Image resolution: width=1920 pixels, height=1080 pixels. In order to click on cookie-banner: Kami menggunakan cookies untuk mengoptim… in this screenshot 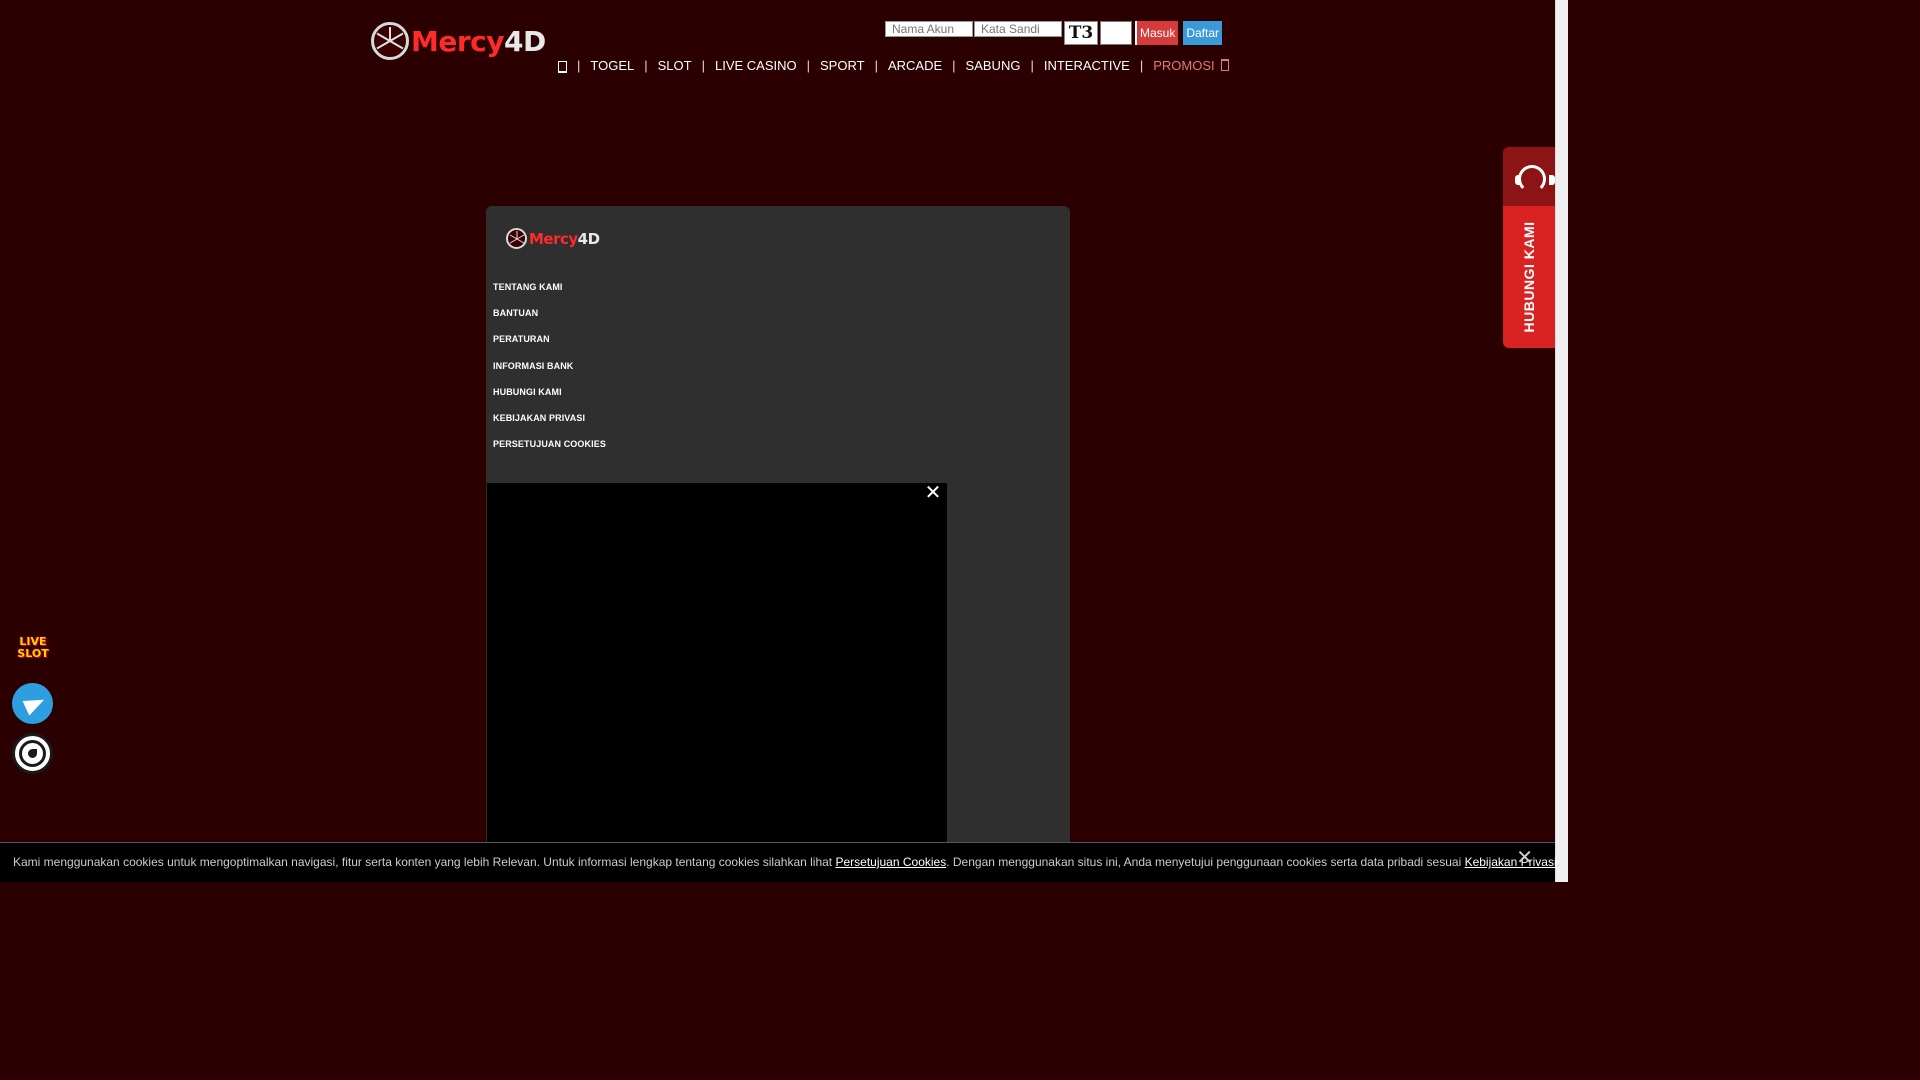, I will do `click(780, 862)`.